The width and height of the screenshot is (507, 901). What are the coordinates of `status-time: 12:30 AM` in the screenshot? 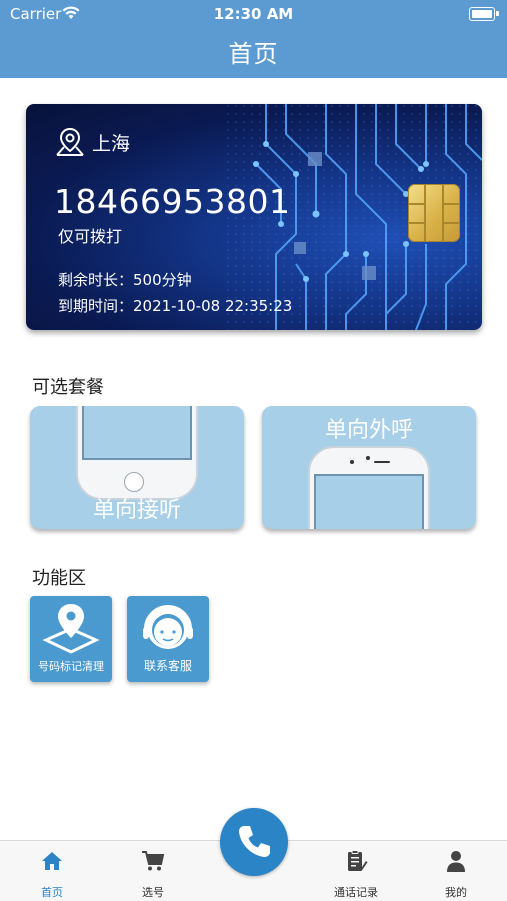 It's located at (253, 14).